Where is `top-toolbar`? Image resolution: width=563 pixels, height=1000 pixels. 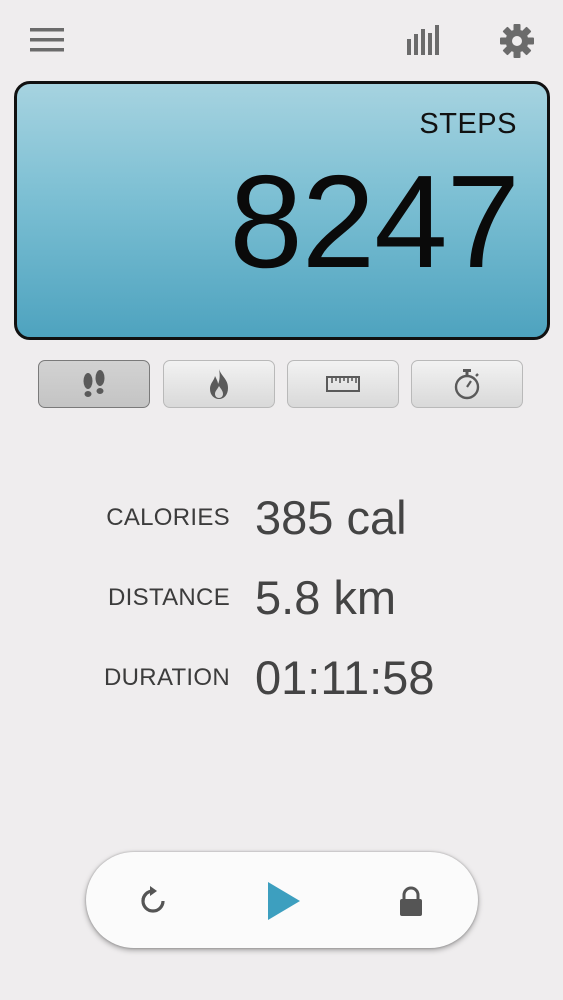 top-toolbar is located at coordinates (281, 41).